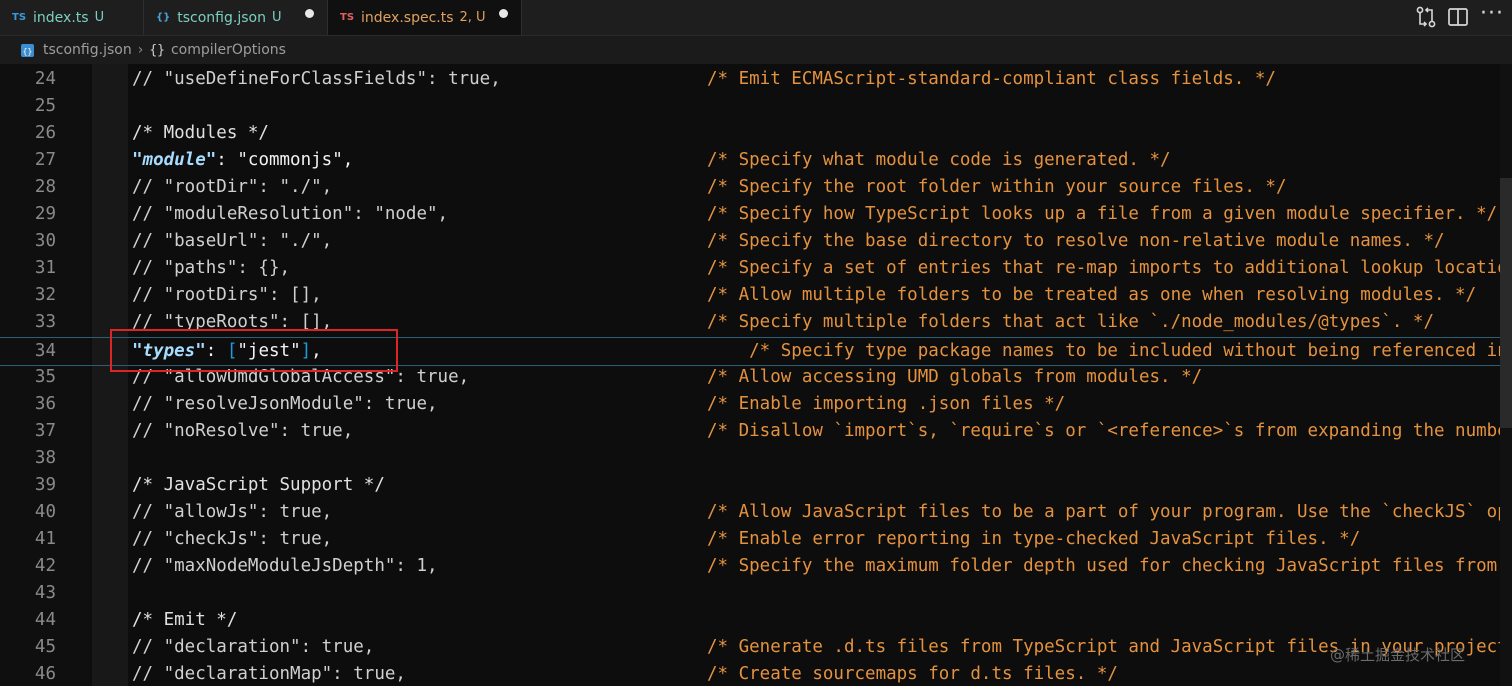 The image size is (1512, 686). What do you see at coordinates (163, 17) in the screenshot?
I see `json-file-icon: {}` at bounding box center [163, 17].